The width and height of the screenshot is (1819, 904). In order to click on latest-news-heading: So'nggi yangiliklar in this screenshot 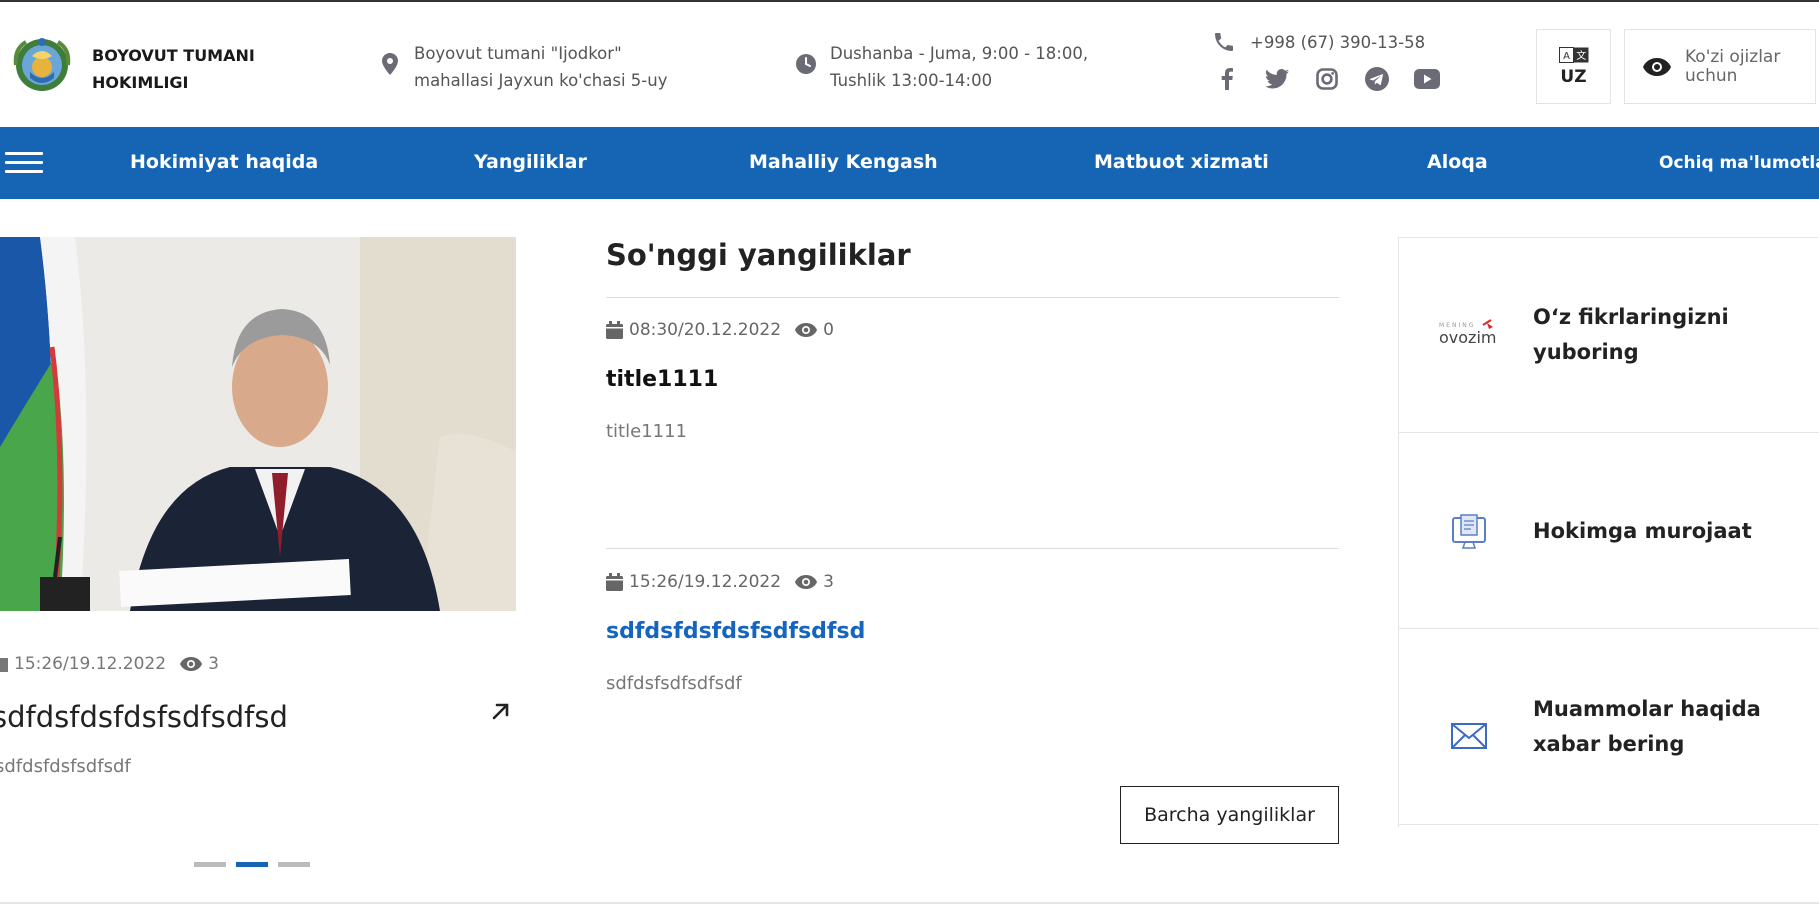, I will do `click(758, 255)`.